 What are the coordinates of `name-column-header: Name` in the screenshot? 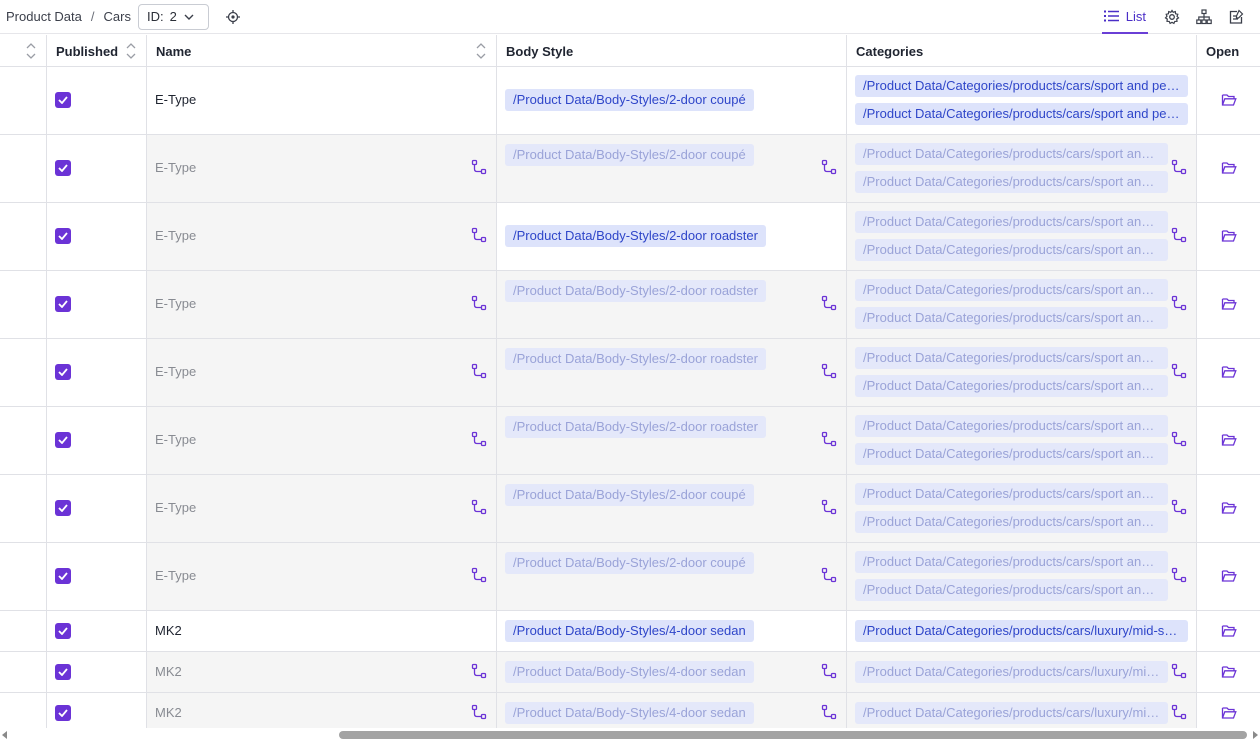 It's located at (322, 51).